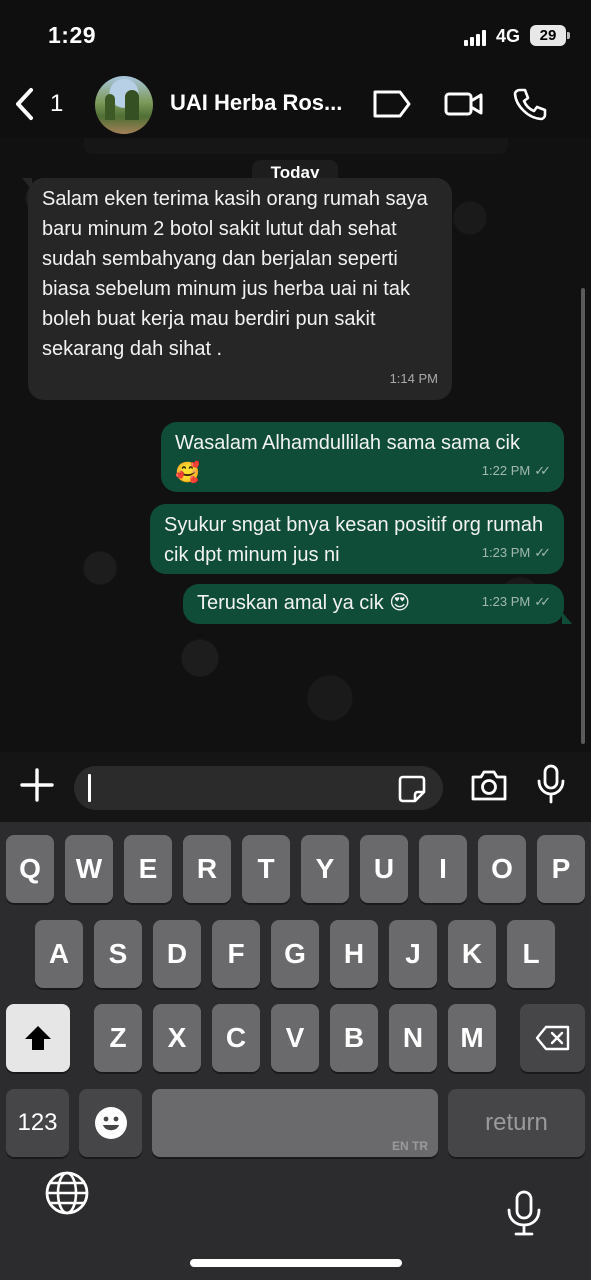 The width and height of the screenshot is (591, 1280). Describe the element at coordinates (472, 954) in the screenshot. I see `key-k: K` at that location.